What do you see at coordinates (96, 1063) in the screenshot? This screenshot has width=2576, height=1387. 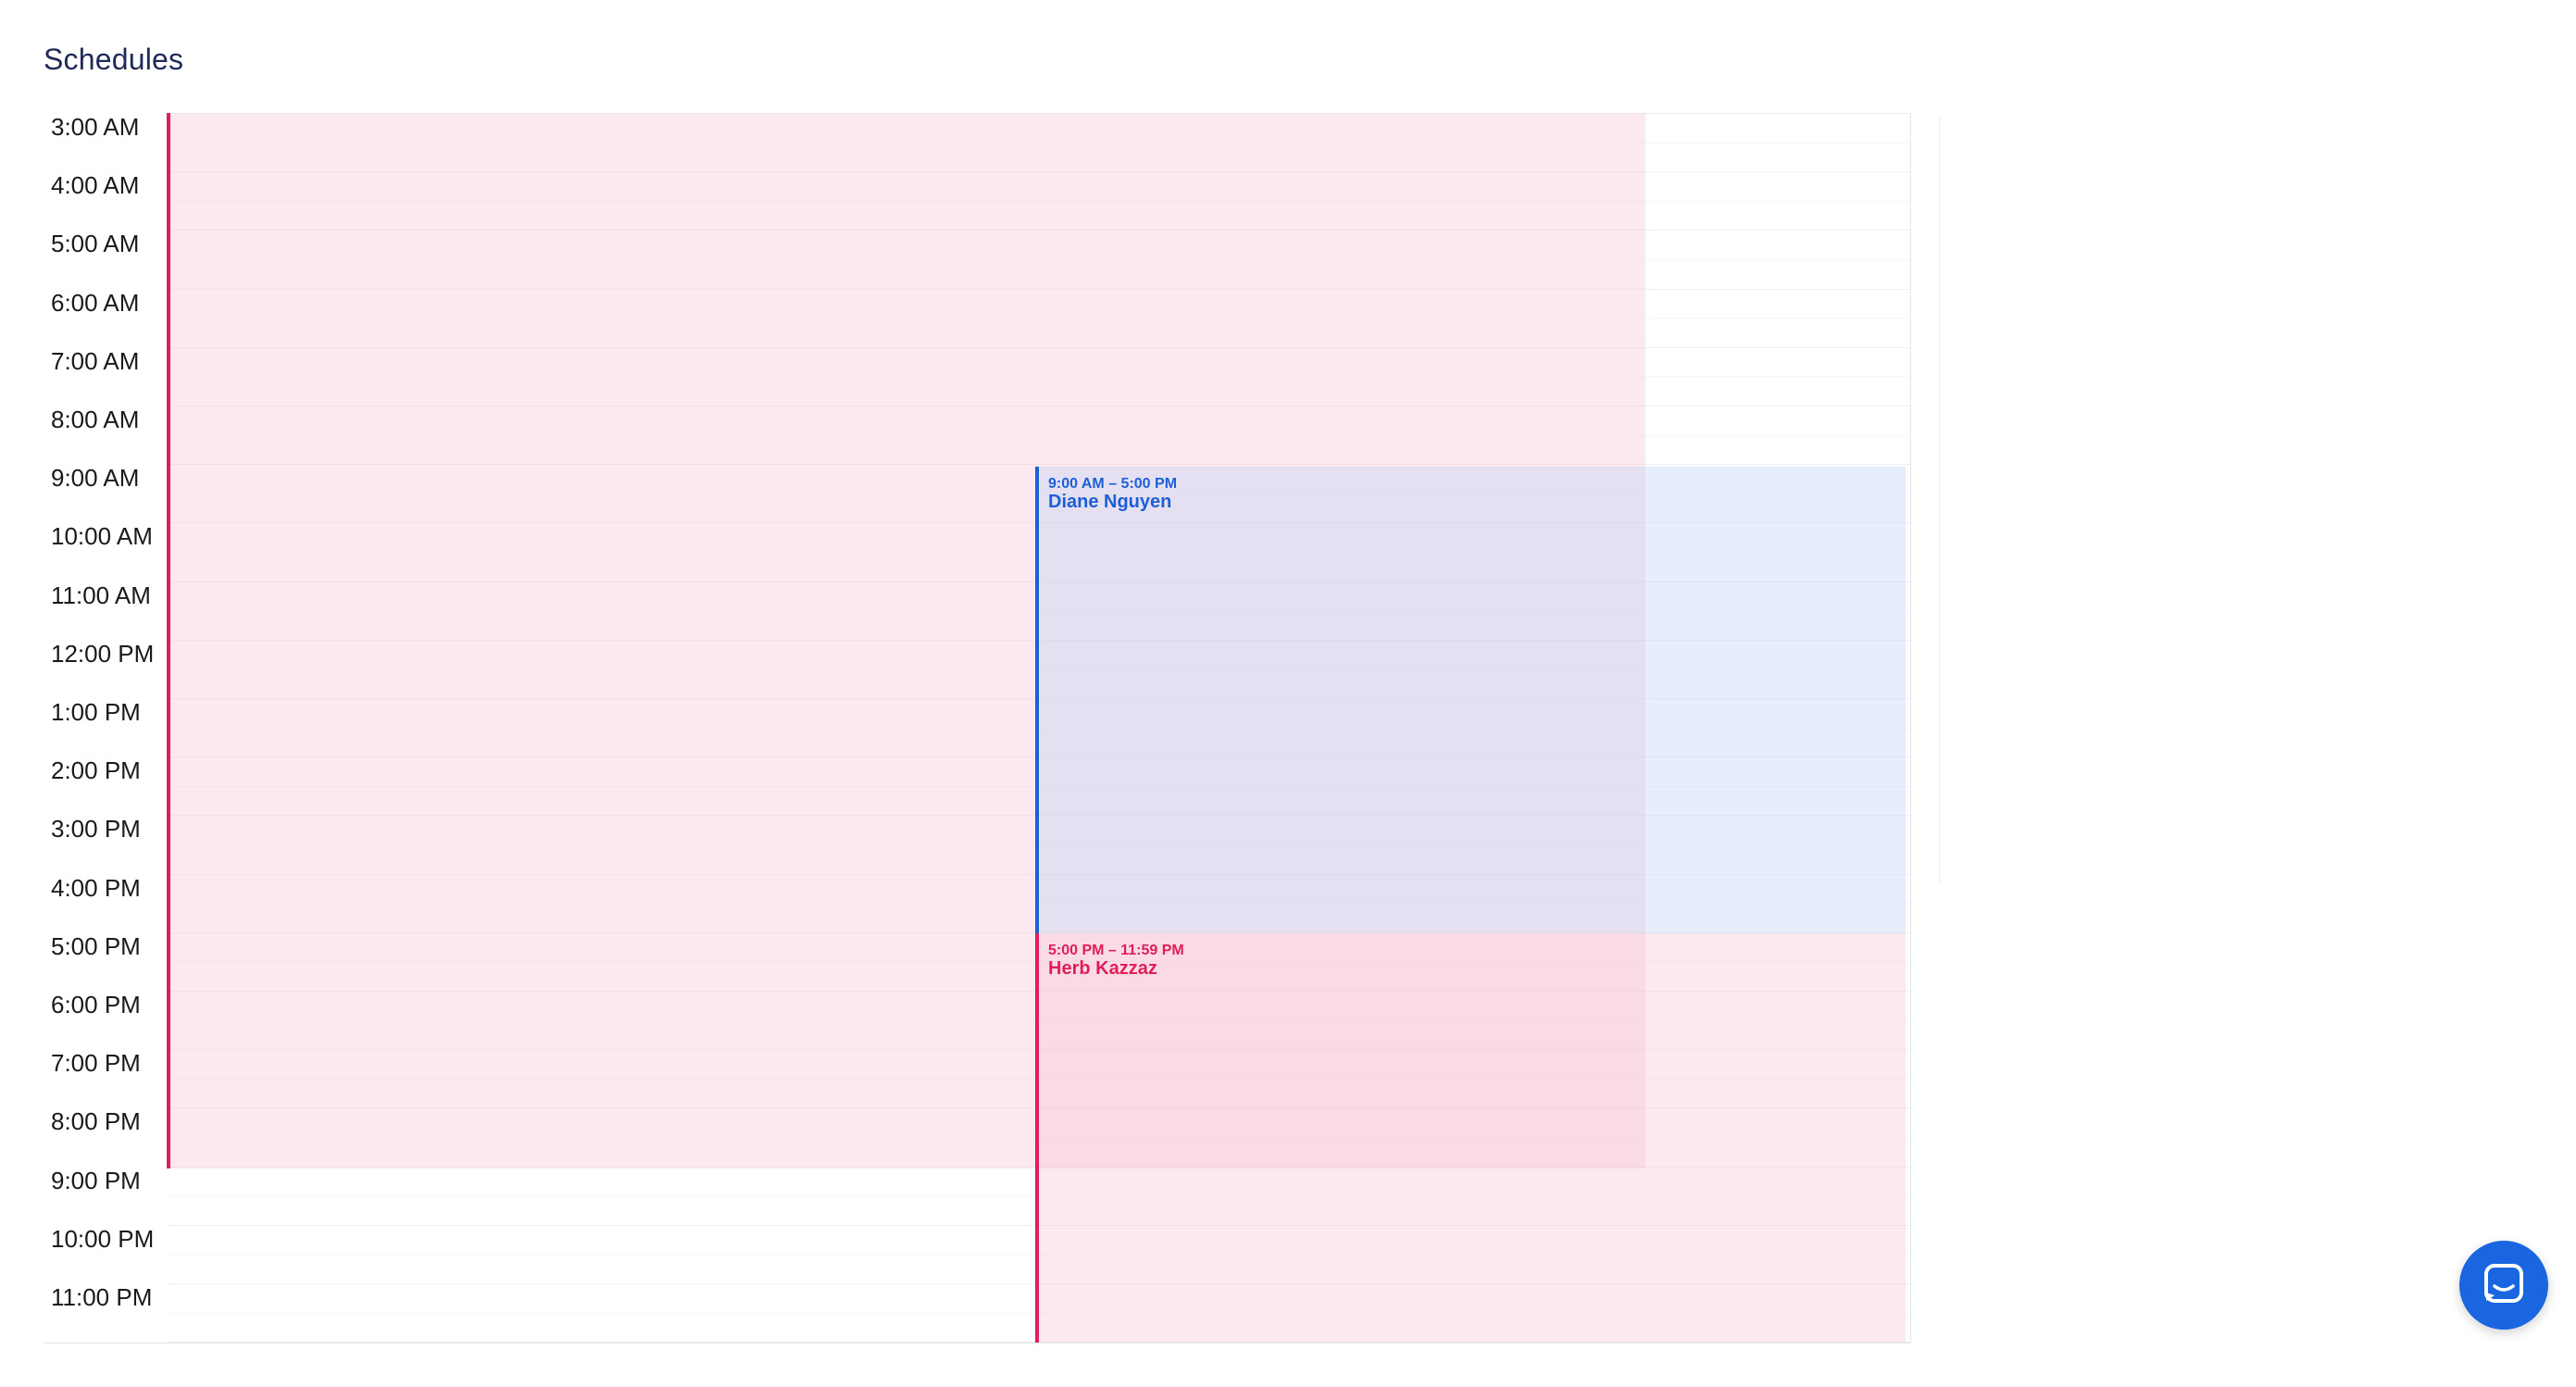 I see `time-label: 7:00 PM` at bounding box center [96, 1063].